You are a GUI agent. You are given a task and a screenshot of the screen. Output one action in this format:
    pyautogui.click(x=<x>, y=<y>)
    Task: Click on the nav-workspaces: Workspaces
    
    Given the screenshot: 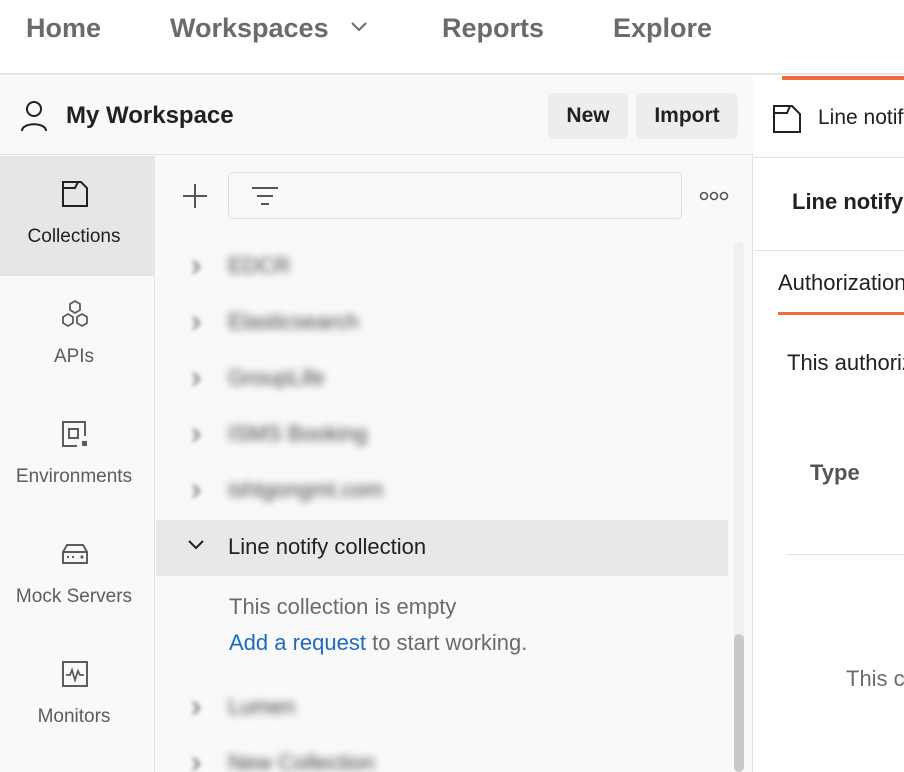 What is the action you would take?
    pyautogui.click(x=269, y=28)
    